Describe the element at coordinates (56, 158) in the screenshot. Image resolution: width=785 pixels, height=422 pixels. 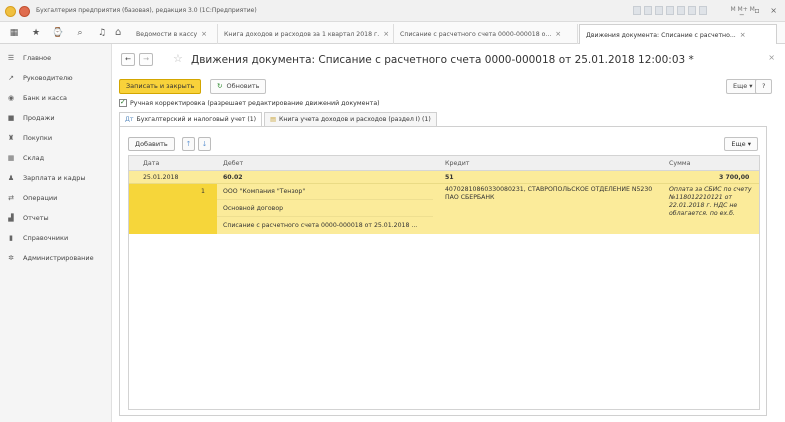
I see `sidebar-item-warehouse: ▦ Склад` at that location.